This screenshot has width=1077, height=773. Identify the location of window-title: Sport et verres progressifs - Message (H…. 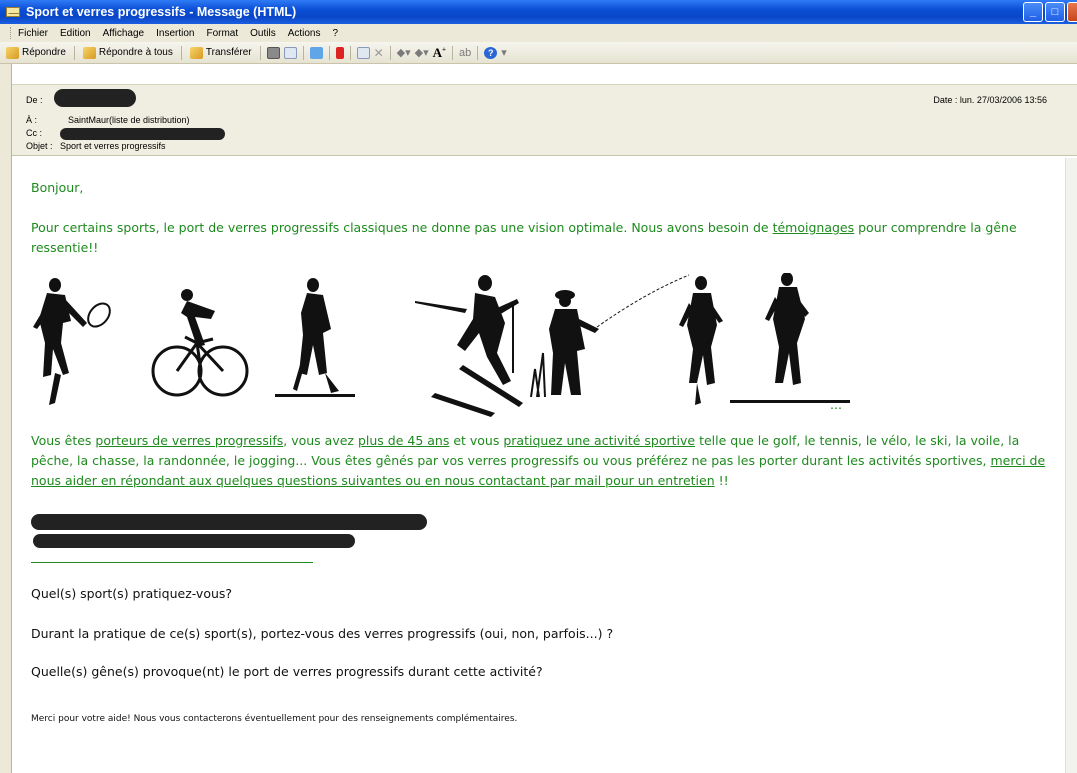
(161, 12).